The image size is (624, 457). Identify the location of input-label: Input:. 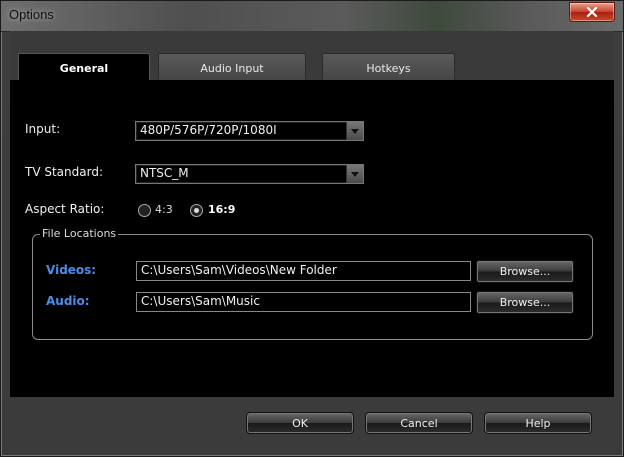
(43, 129).